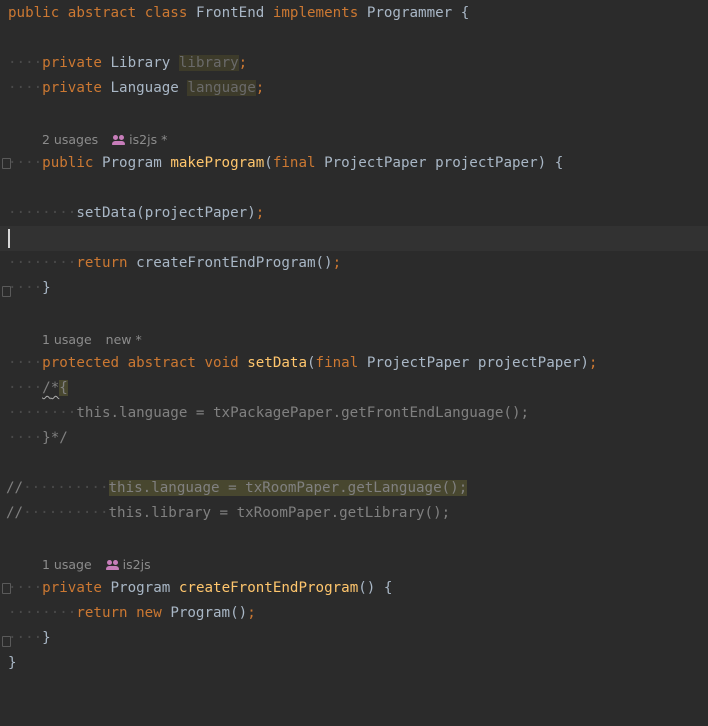 Image resolution: width=708 pixels, height=726 pixels. Describe the element at coordinates (102, 263) in the screenshot. I see `keyword-return: return` at that location.